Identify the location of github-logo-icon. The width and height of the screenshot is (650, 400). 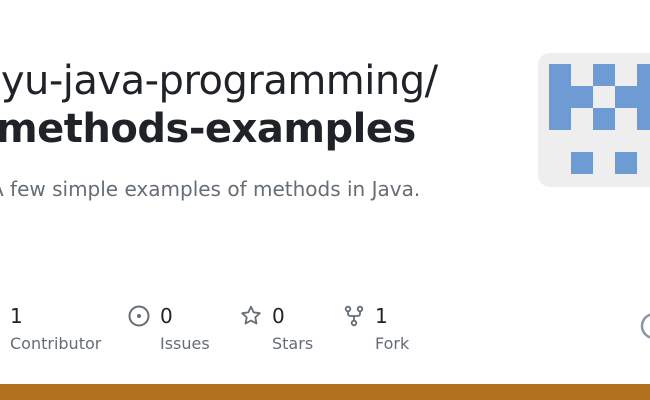
(645, 326).